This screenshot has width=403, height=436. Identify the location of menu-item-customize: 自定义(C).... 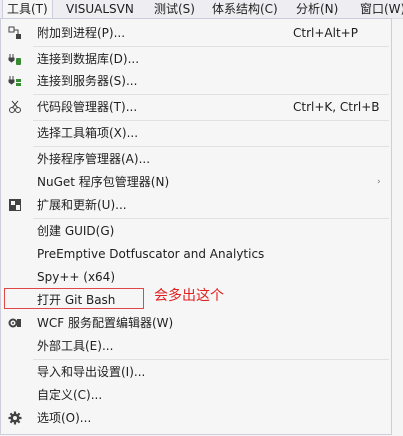
(196, 395).